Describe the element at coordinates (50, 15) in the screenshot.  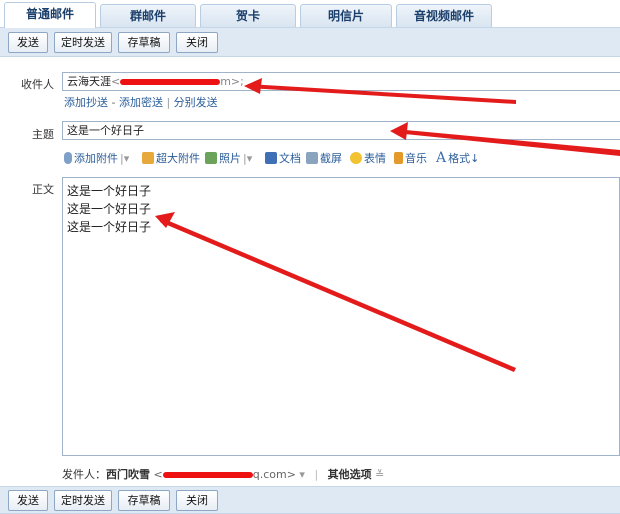
I see `tab-normal-mail: 普通邮件` at that location.